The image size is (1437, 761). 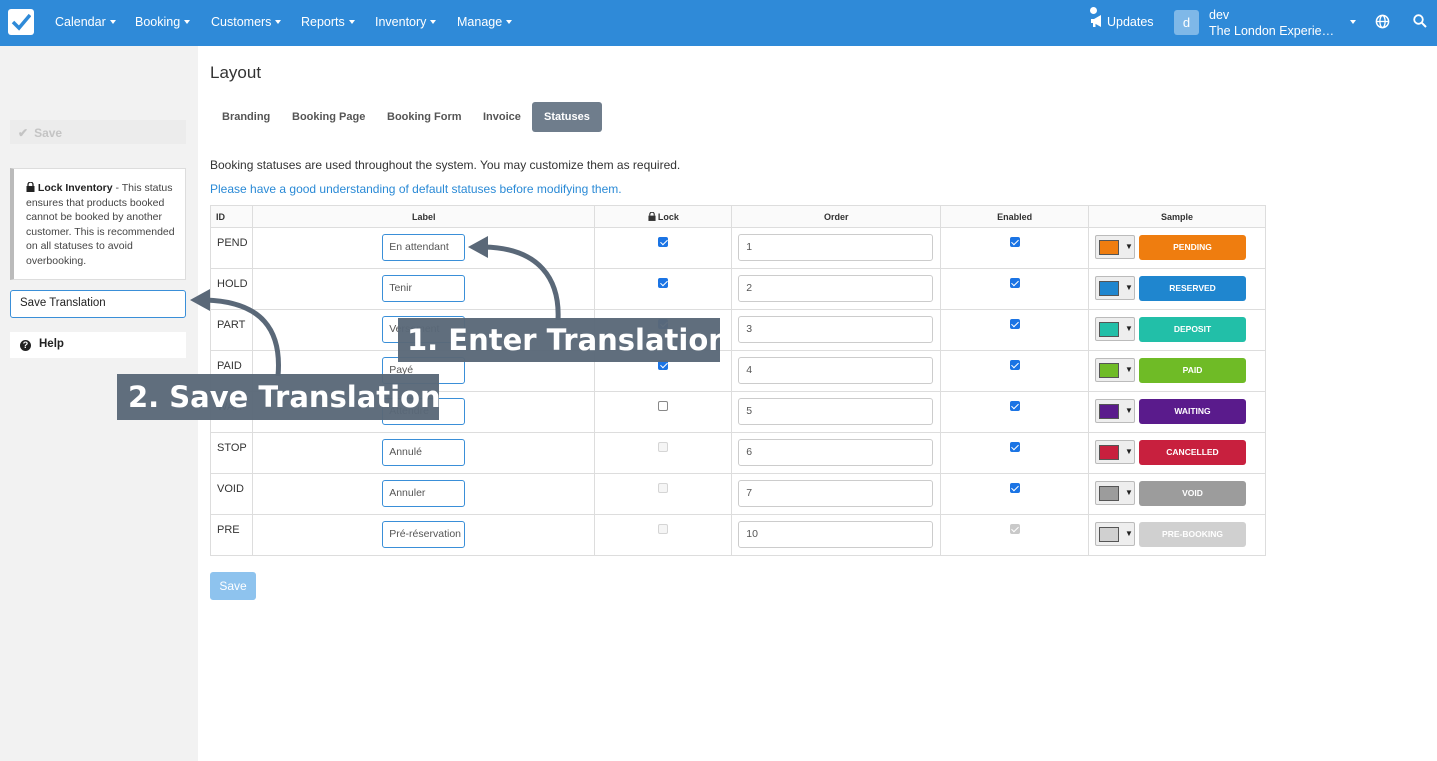 I want to click on tab-invoice: Invoice, so click(x=502, y=117).